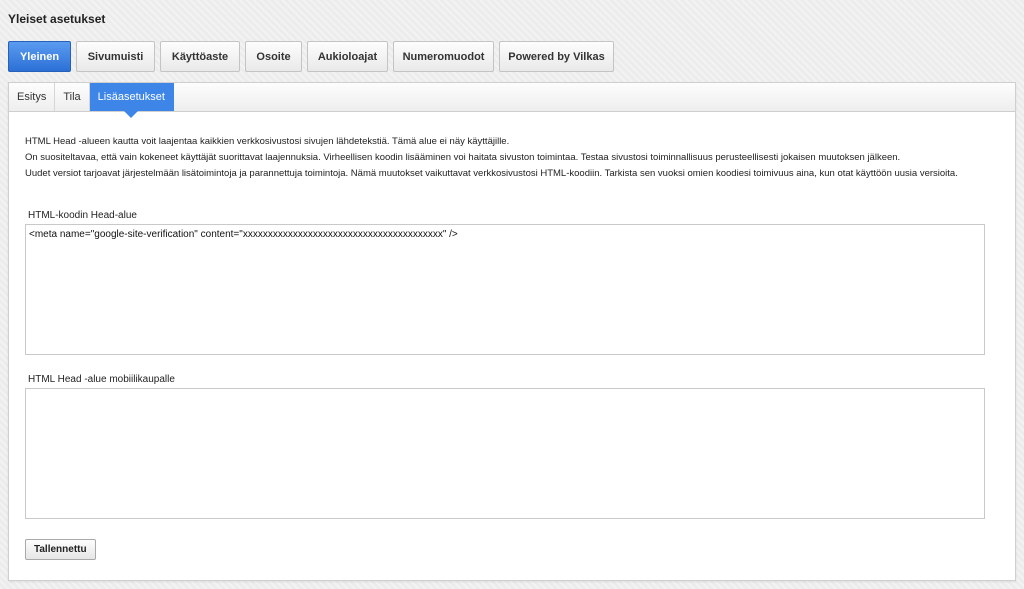  What do you see at coordinates (200, 56) in the screenshot?
I see `tab-kayttoaste: Käyttöaste` at bounding box center [200, 56].